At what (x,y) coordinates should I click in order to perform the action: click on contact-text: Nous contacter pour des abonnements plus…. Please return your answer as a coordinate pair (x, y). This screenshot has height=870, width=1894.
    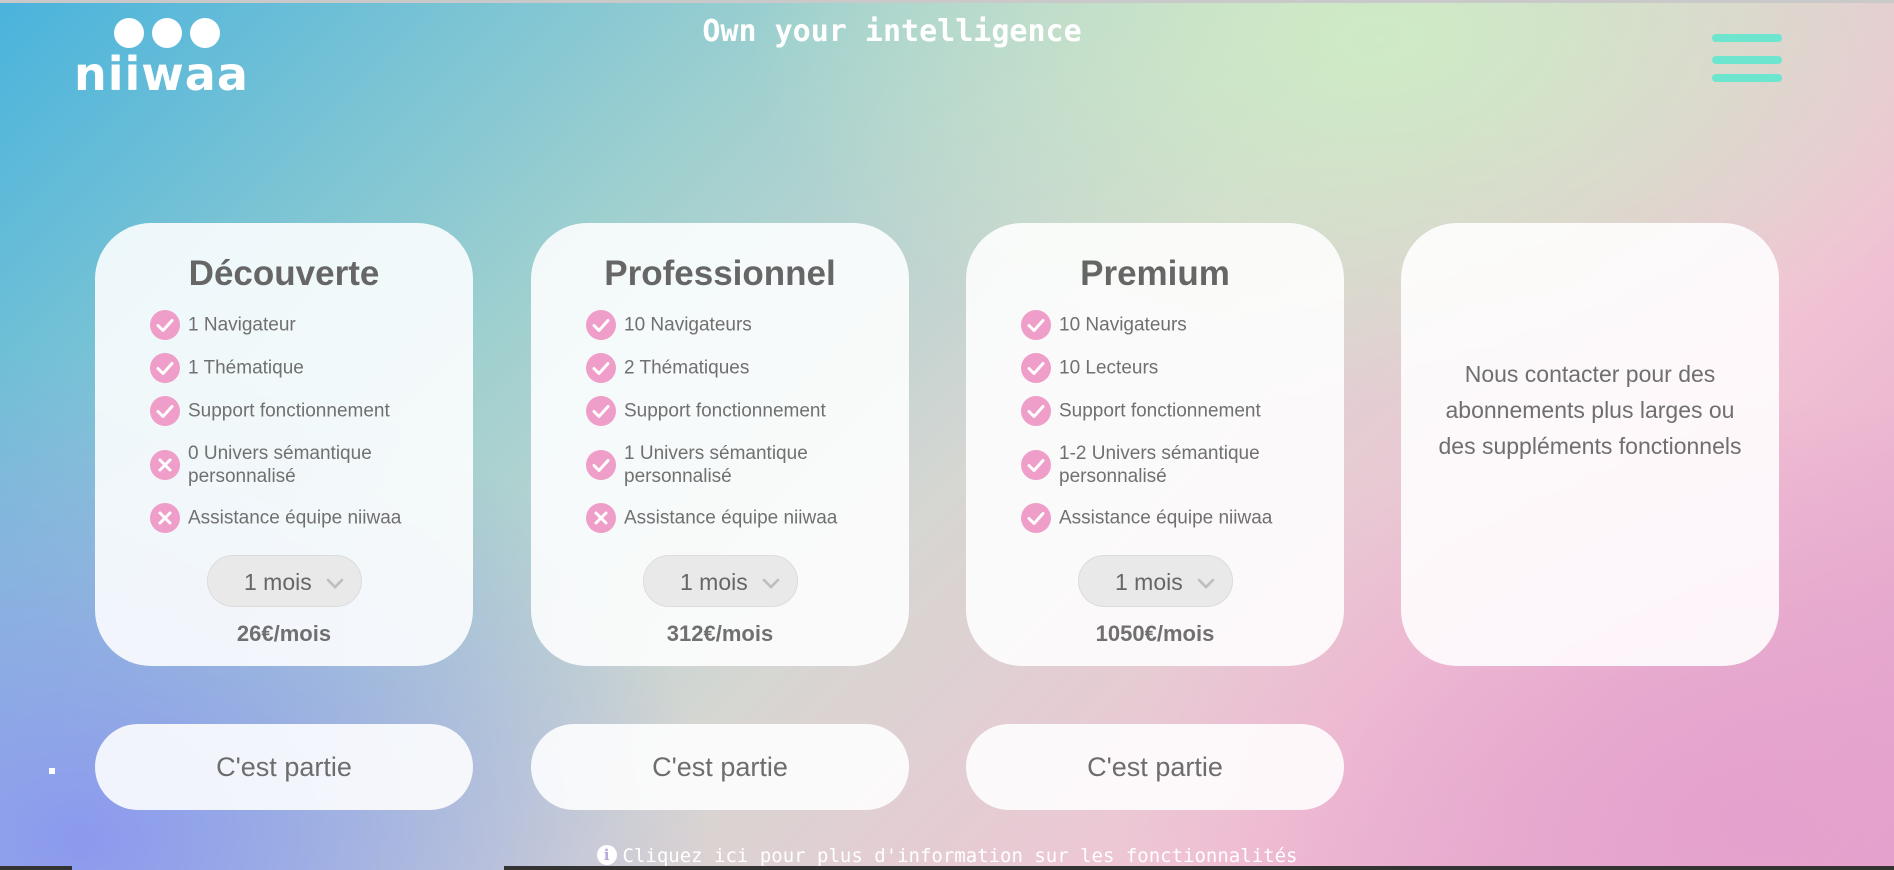
    Looking at the image, I should click on (1590, 410).